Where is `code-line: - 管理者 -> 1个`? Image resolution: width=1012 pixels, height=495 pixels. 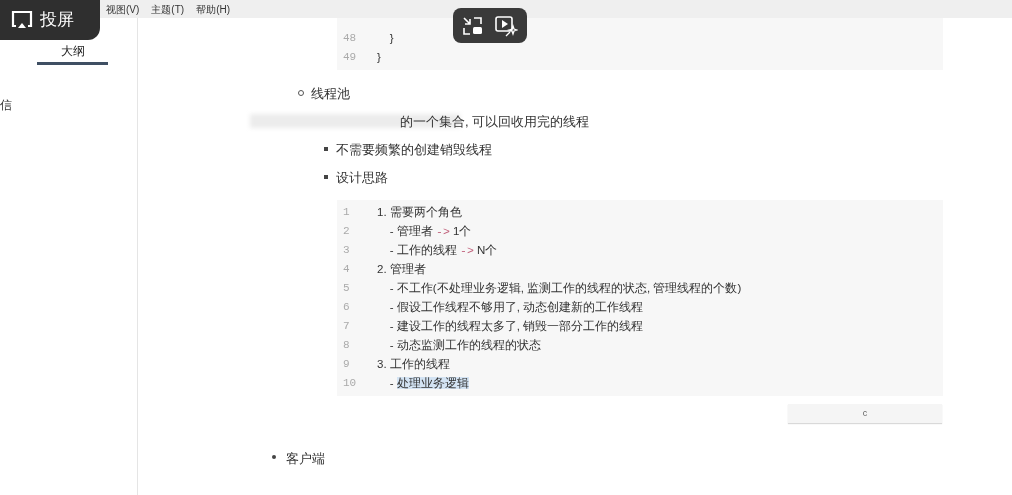 code-line: - 管理者 -> 1个 is located at coordinates (430, 231).